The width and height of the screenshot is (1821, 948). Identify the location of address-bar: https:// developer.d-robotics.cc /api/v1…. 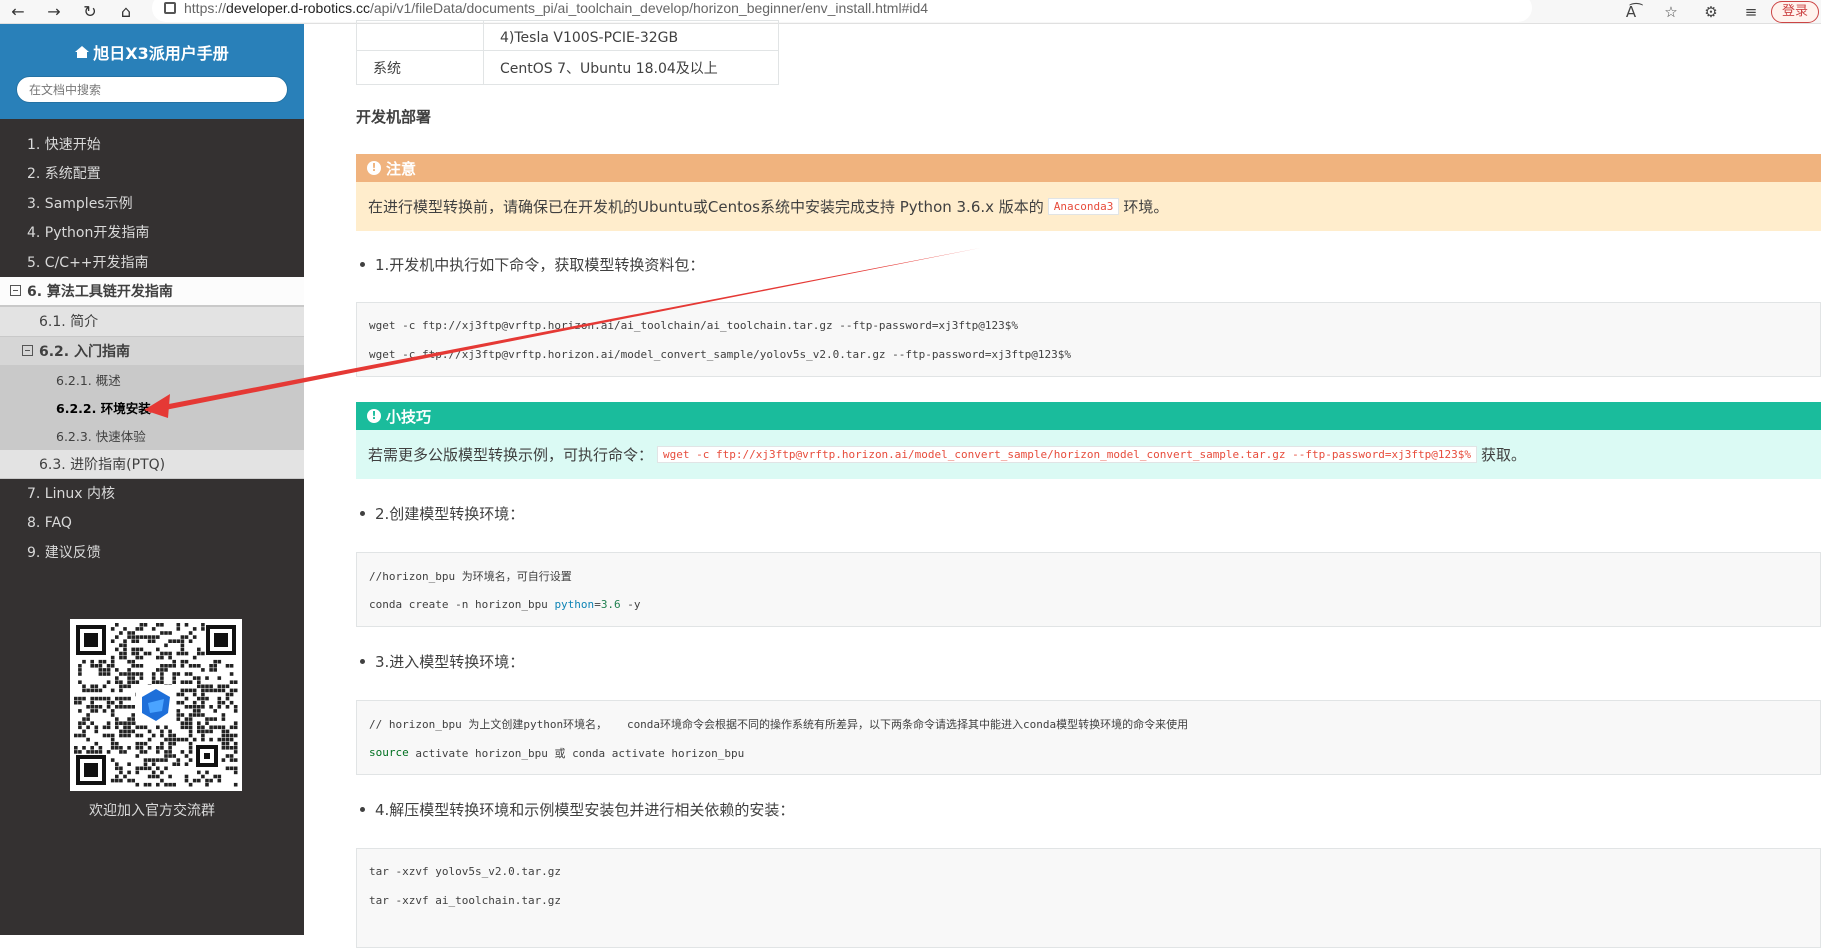
(842, 11).